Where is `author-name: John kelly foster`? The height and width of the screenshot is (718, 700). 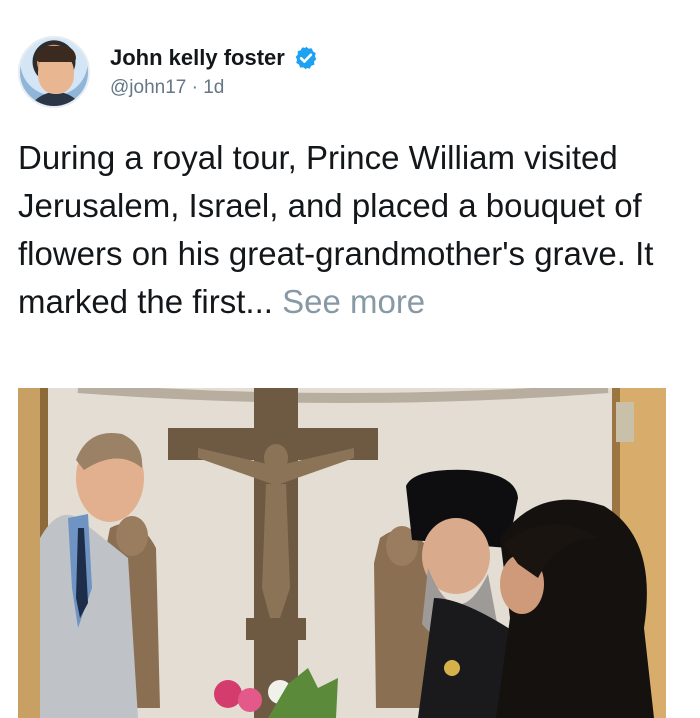 author-name: John kelly foster is located at coordinates (197, 58).